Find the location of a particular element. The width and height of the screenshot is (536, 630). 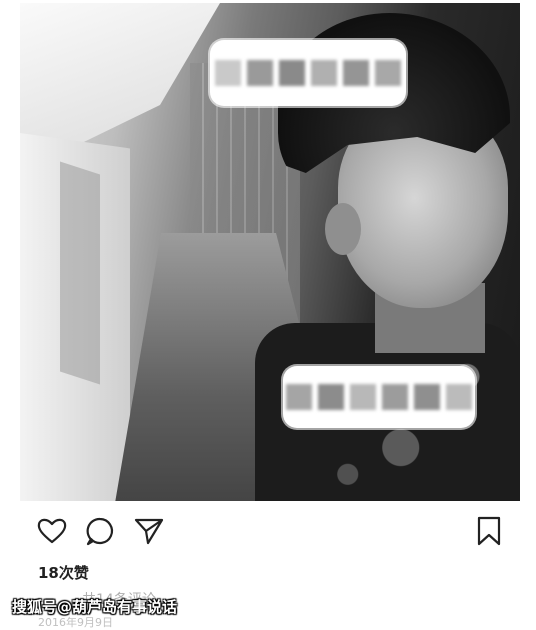

redaction-top is located at coordinates (308, 73).